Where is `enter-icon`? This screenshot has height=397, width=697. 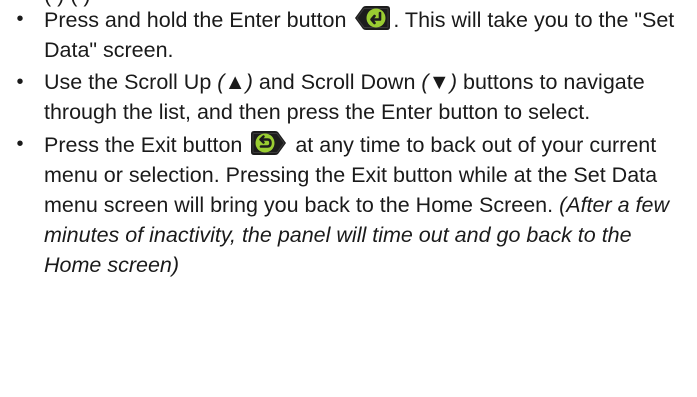
enter-icon is located at coordinates (372, 18).